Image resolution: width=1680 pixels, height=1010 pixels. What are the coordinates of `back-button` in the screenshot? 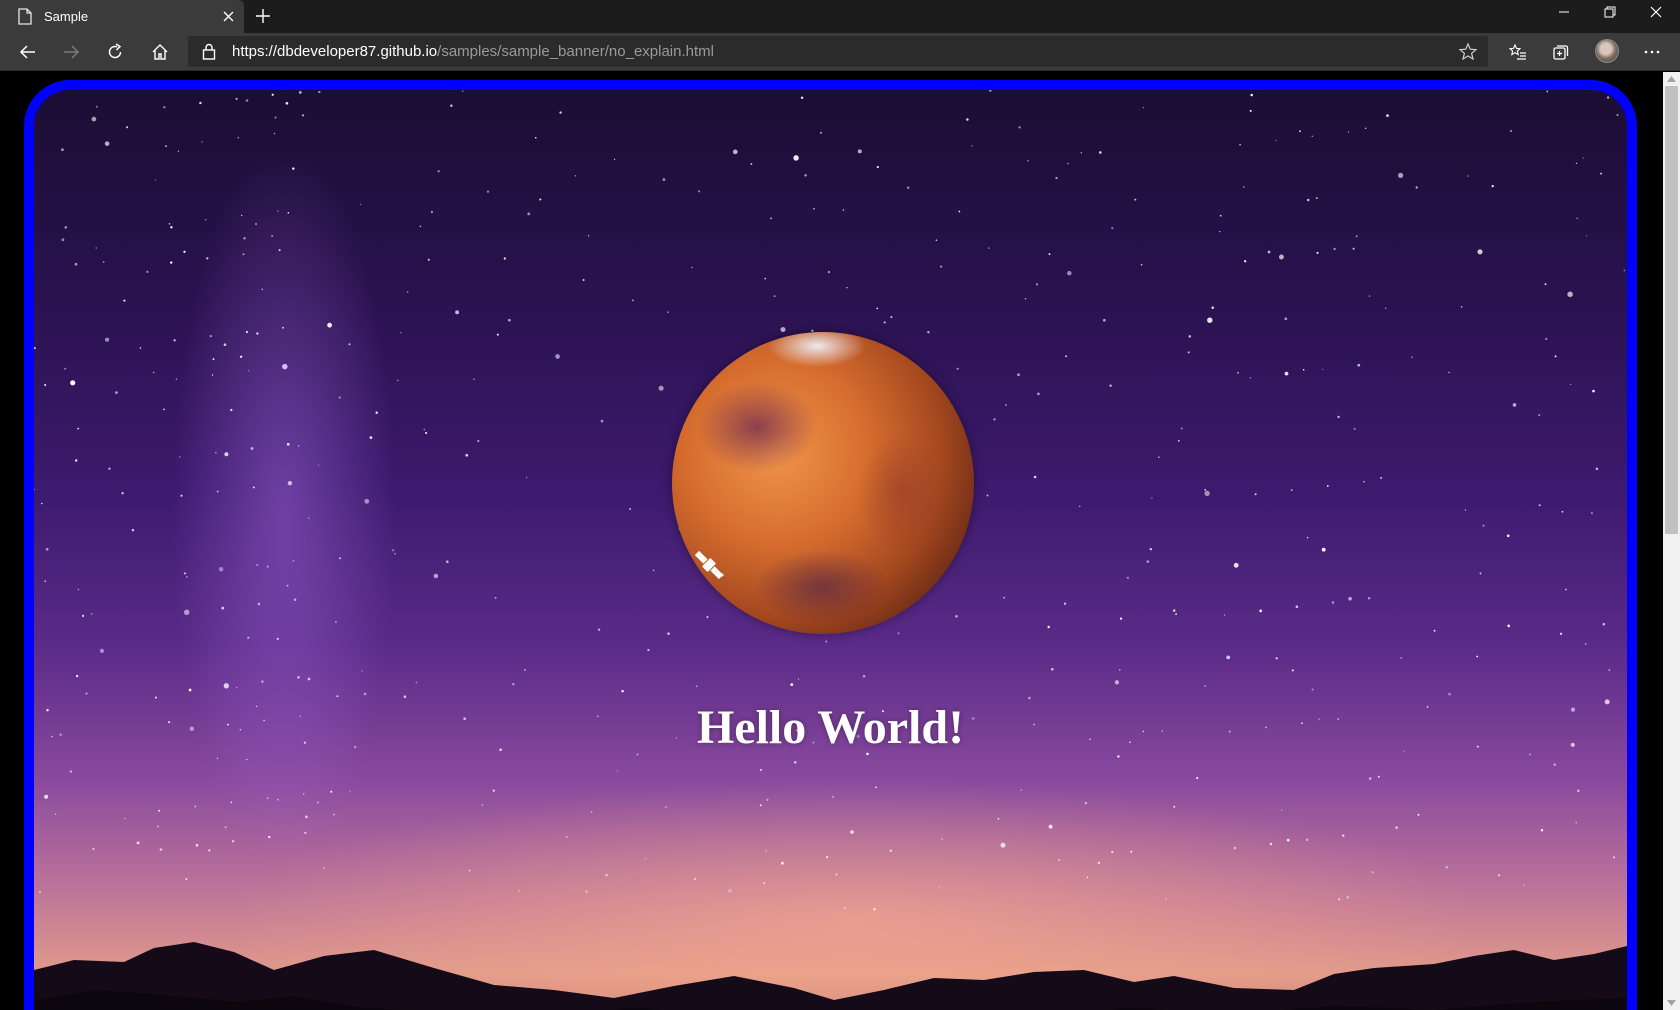 It's located at (28, 52).